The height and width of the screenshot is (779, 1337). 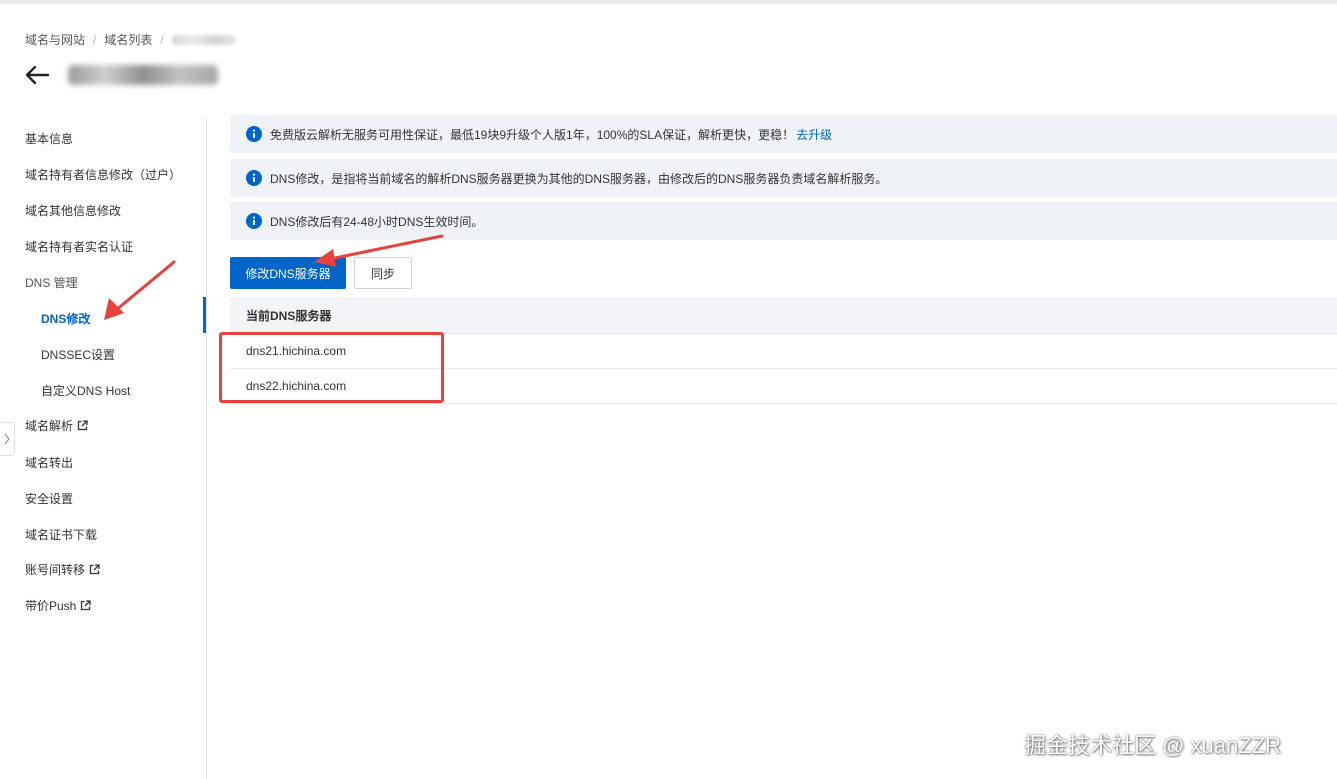 I want to click on breadcrumb-domain-list: 域名列表, so click(x=128, y=39).